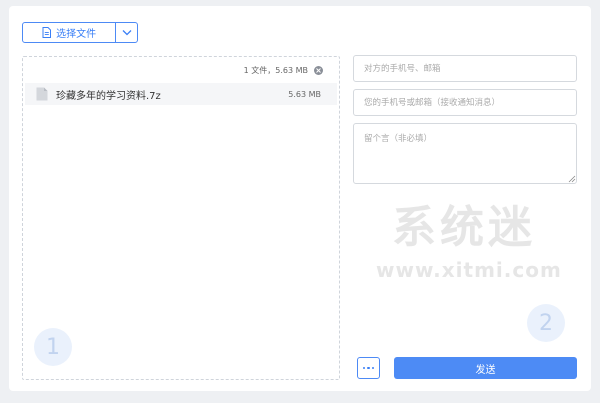 The width and height of the screenshot is (600, 403). I want to click on recipient-input, so click(465, 68).